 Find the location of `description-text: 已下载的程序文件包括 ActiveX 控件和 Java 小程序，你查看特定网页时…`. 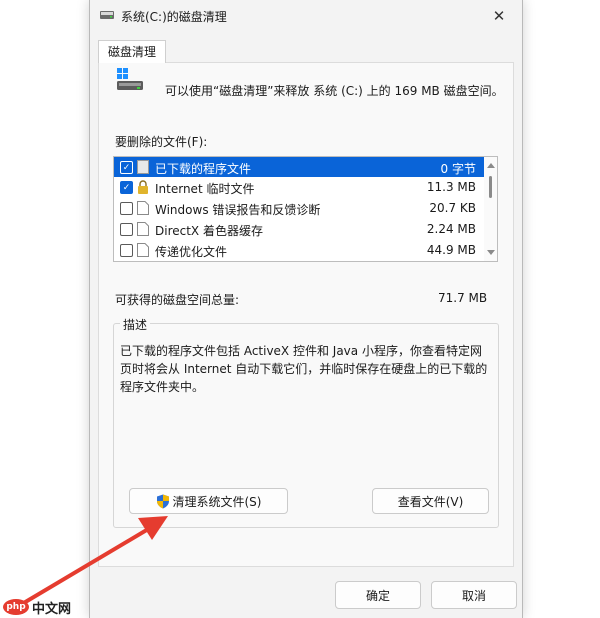

description-text: 已下载的程序文件包括 ActiveX 控件和 Java 小程序，你查看特定网页时… is located at coordinates (304, 369).